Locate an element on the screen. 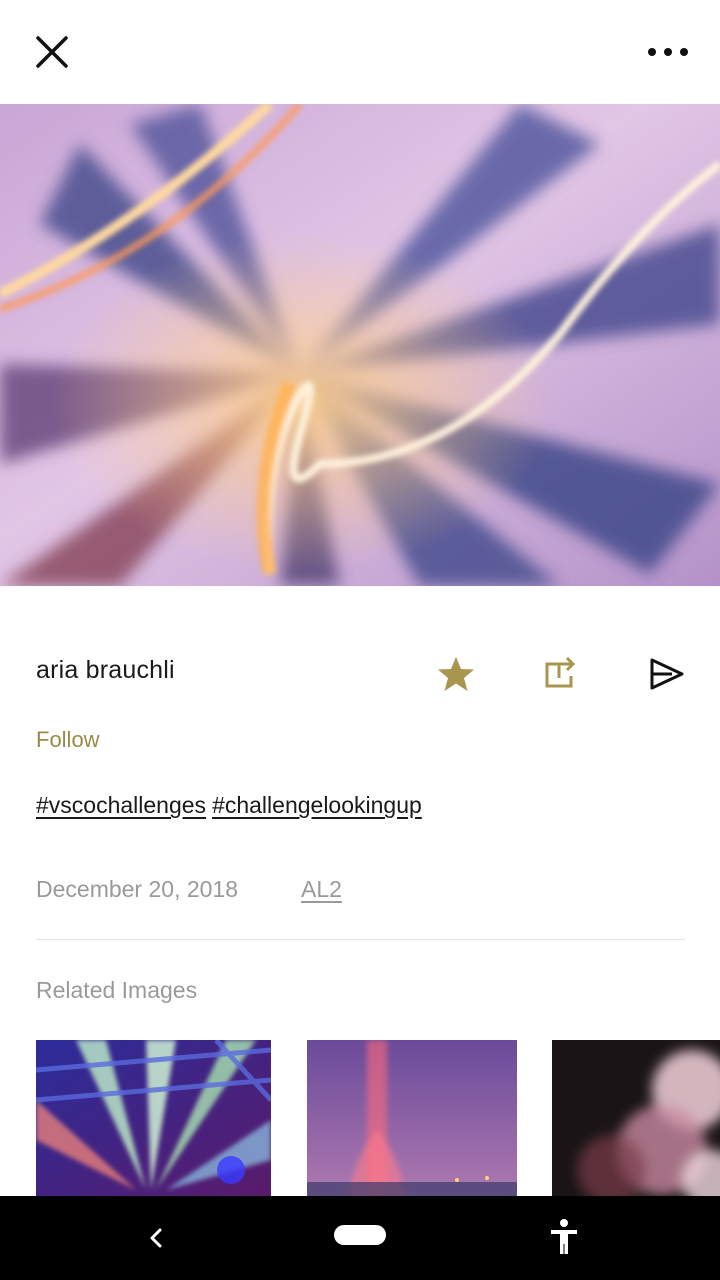  back-chevron-icon is located at coordinates (156, 1238).